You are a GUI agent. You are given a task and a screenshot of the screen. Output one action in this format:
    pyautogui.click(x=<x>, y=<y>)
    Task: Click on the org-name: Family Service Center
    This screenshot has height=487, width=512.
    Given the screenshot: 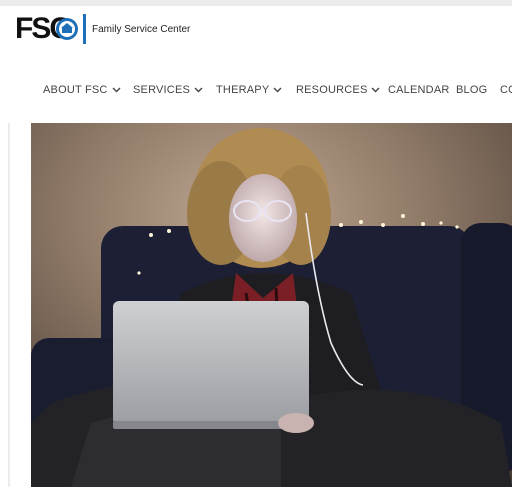 What is the action you would take?
    pyautogui.click(x=141, y=29)
    